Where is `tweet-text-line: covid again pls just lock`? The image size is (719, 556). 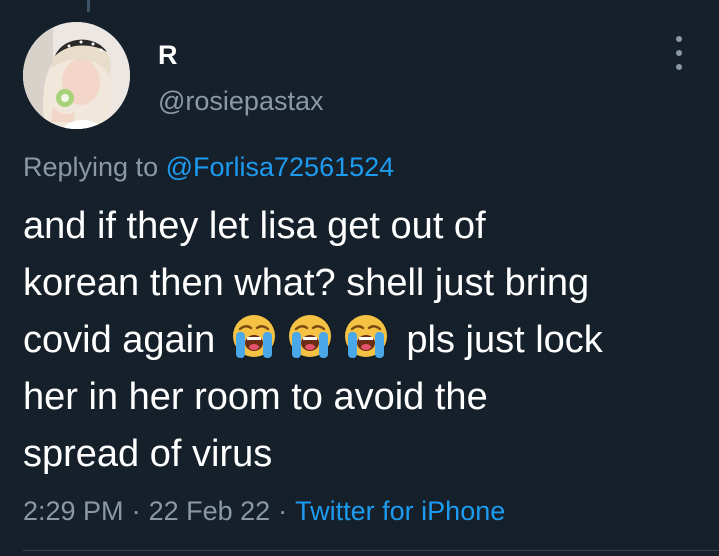
tweet-text-line: covid again pls just lock is located at coordinates (368, 340).